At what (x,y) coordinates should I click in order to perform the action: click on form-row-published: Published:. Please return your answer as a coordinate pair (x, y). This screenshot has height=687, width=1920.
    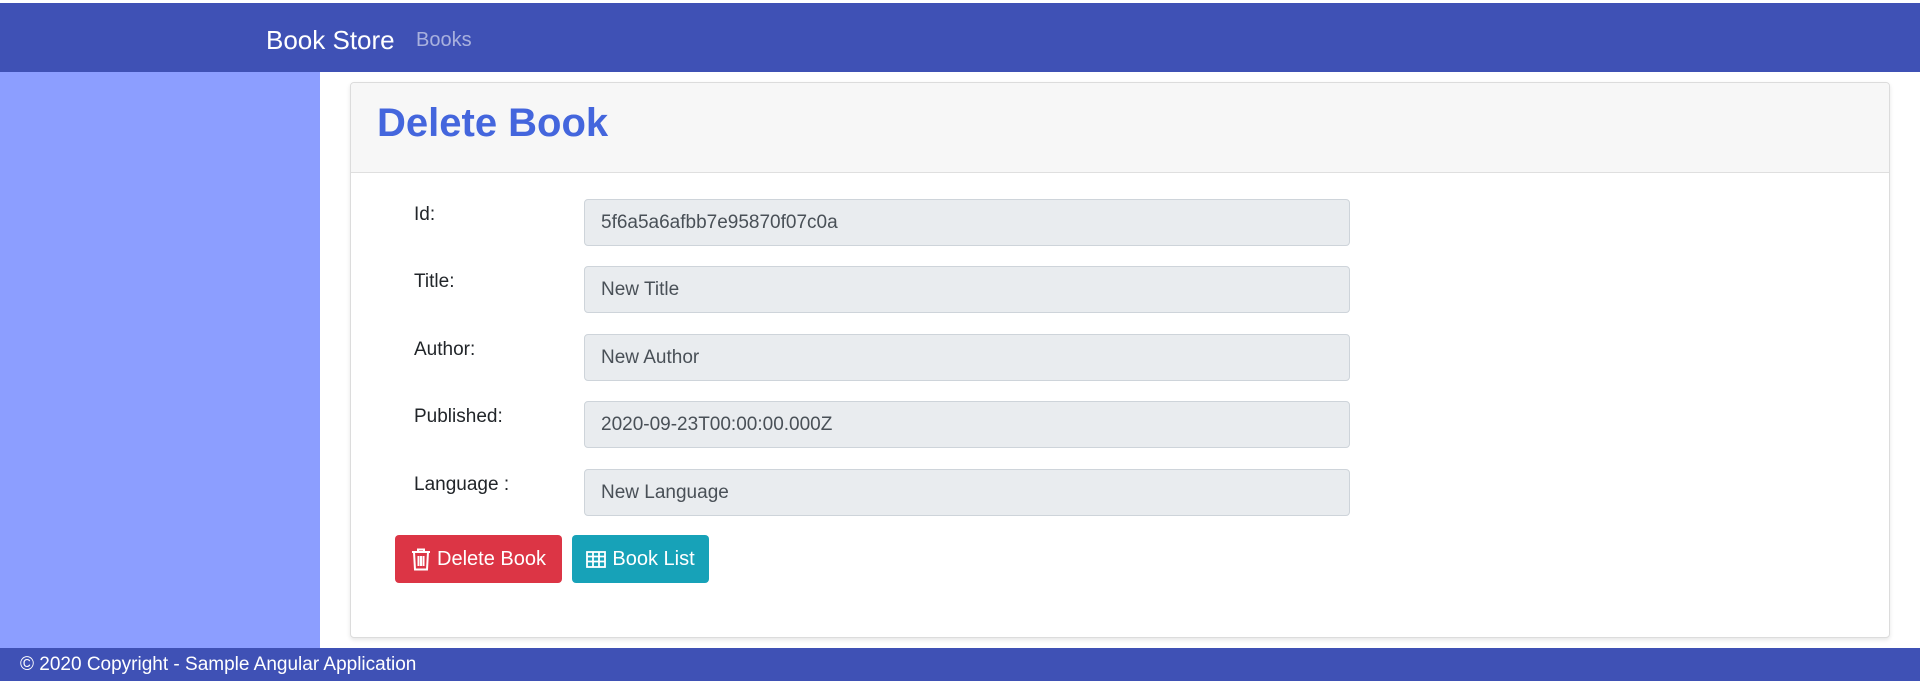
    Looking at the image, I should click on (1120, 425).